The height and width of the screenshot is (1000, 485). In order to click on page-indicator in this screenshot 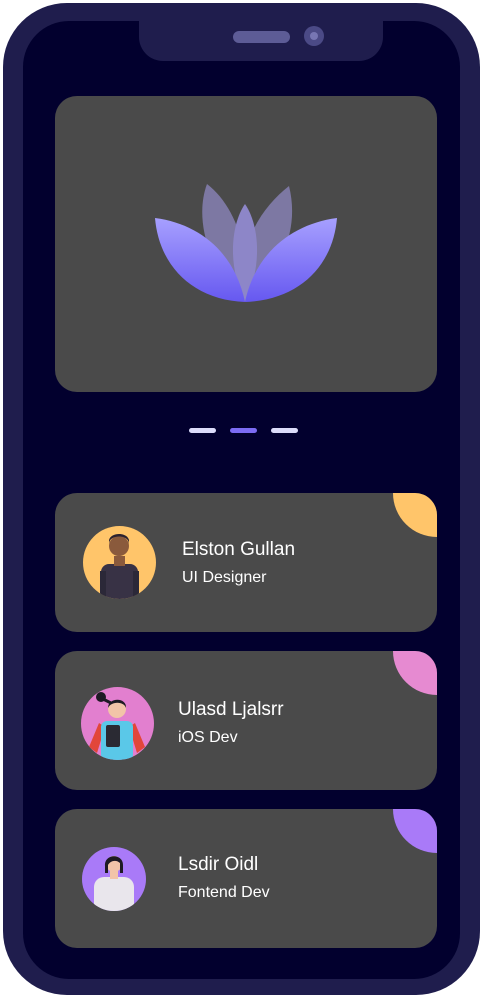, I will do `click(244, 431)`.